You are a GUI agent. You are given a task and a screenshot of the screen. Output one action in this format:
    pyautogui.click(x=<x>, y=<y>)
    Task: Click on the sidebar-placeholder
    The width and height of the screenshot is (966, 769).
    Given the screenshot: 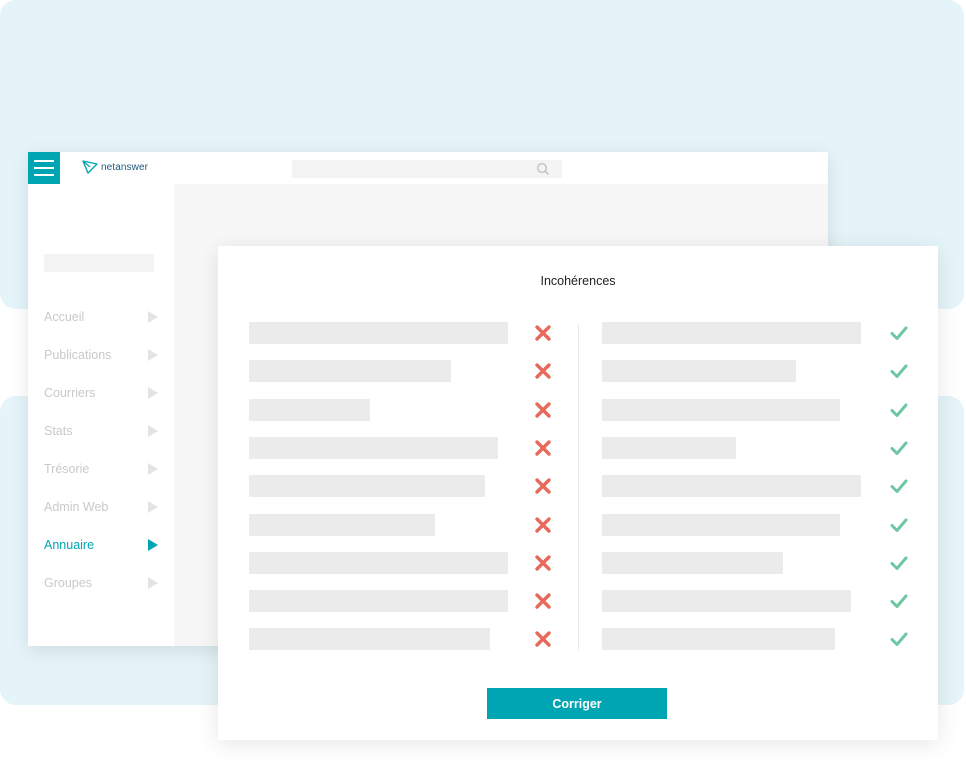 What is the action you would take?
    pyautogui.click(x=99, y=263)
    